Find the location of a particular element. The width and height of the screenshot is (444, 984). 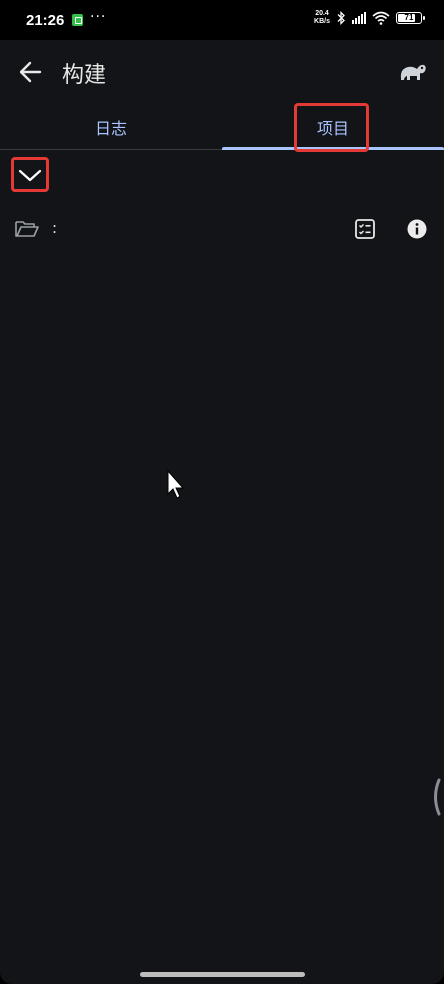

network-speed-value: 20.4 is located at coordinates (322, 13).